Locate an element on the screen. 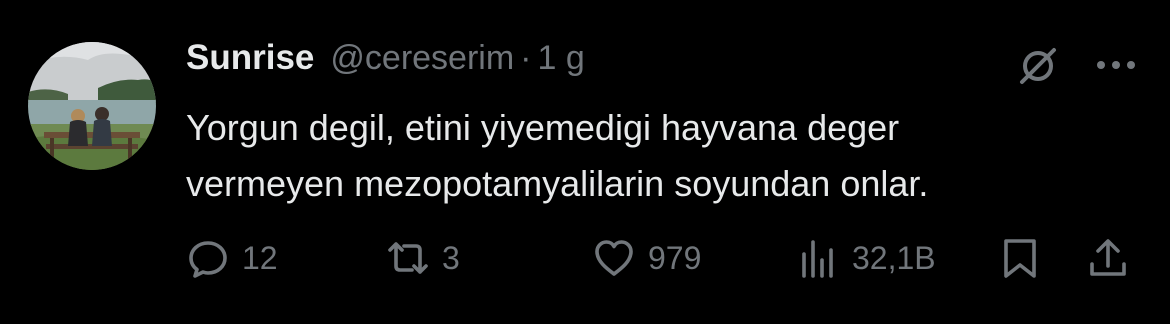 The width and height of the screenshot is (1170, 324). share-button is located at coordinates (1108, 258).